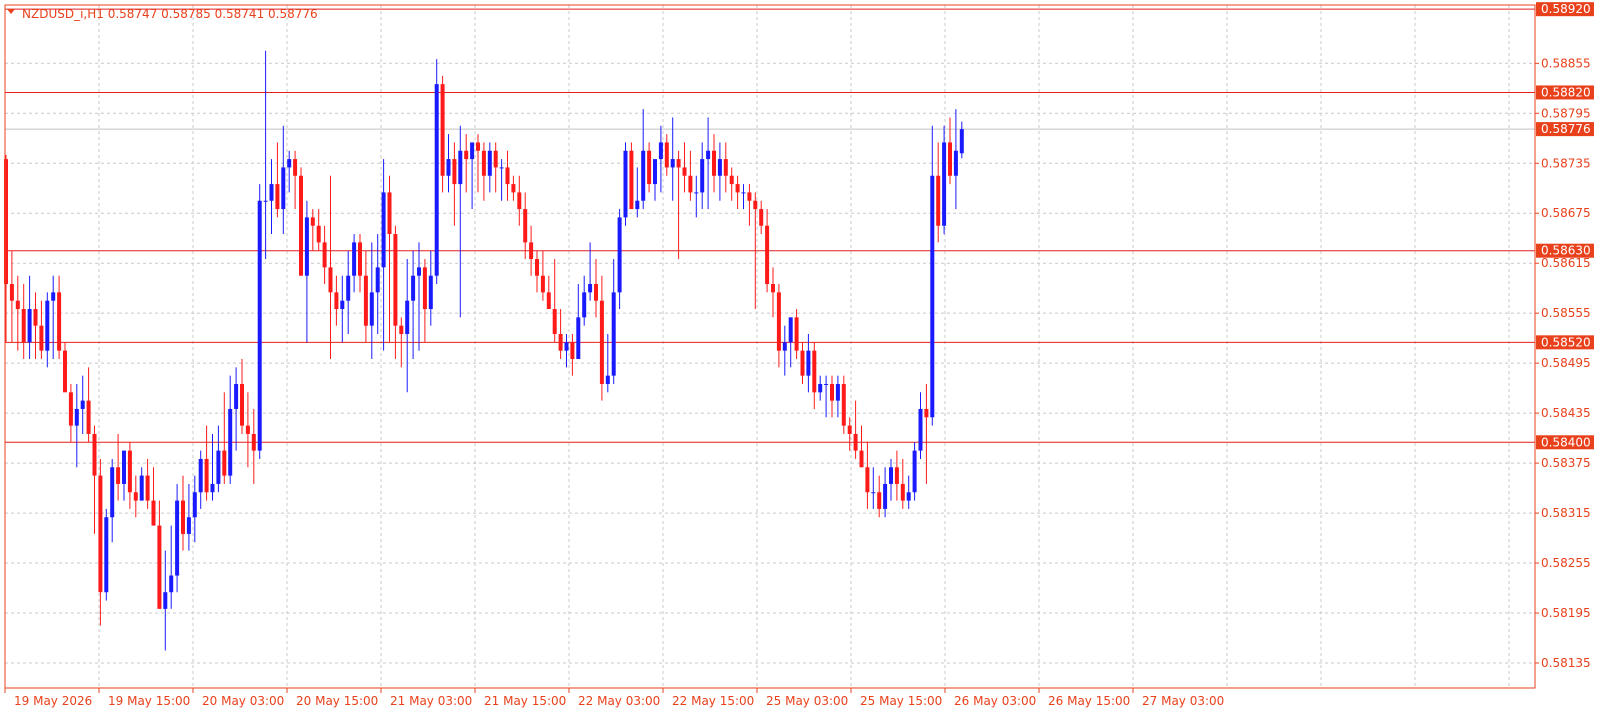 This screenshot has width=1601, height=713. Describe the element at coordinates (619, 701) in the screenshot. I see `x-tick-label: 22 May 03:00` at that location.